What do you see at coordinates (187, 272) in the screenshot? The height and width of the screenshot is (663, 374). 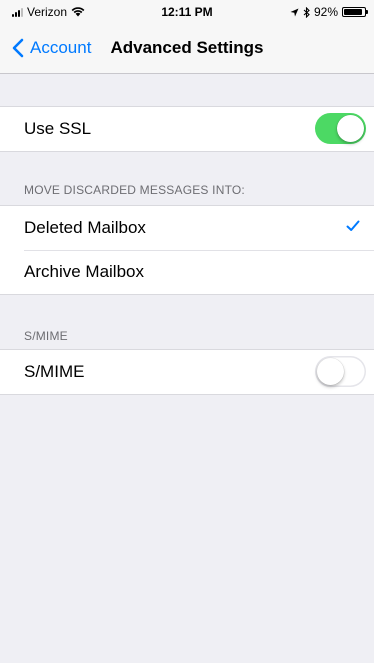 I see `archive-mailbox-row: Archive Mailbox` at bounding box center [187, 272].